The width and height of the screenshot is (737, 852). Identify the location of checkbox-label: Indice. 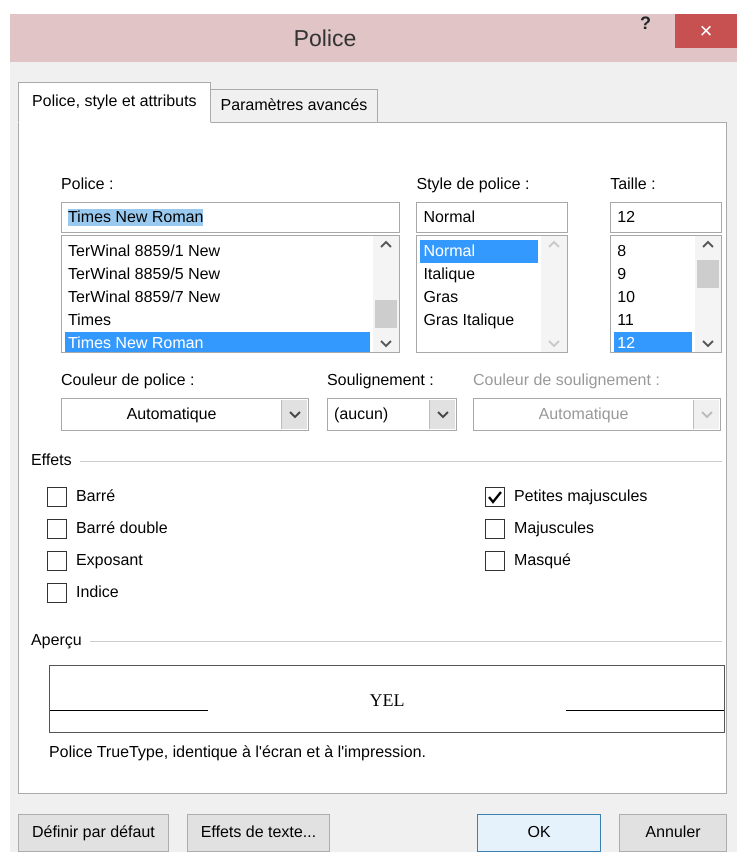
(97, 593).